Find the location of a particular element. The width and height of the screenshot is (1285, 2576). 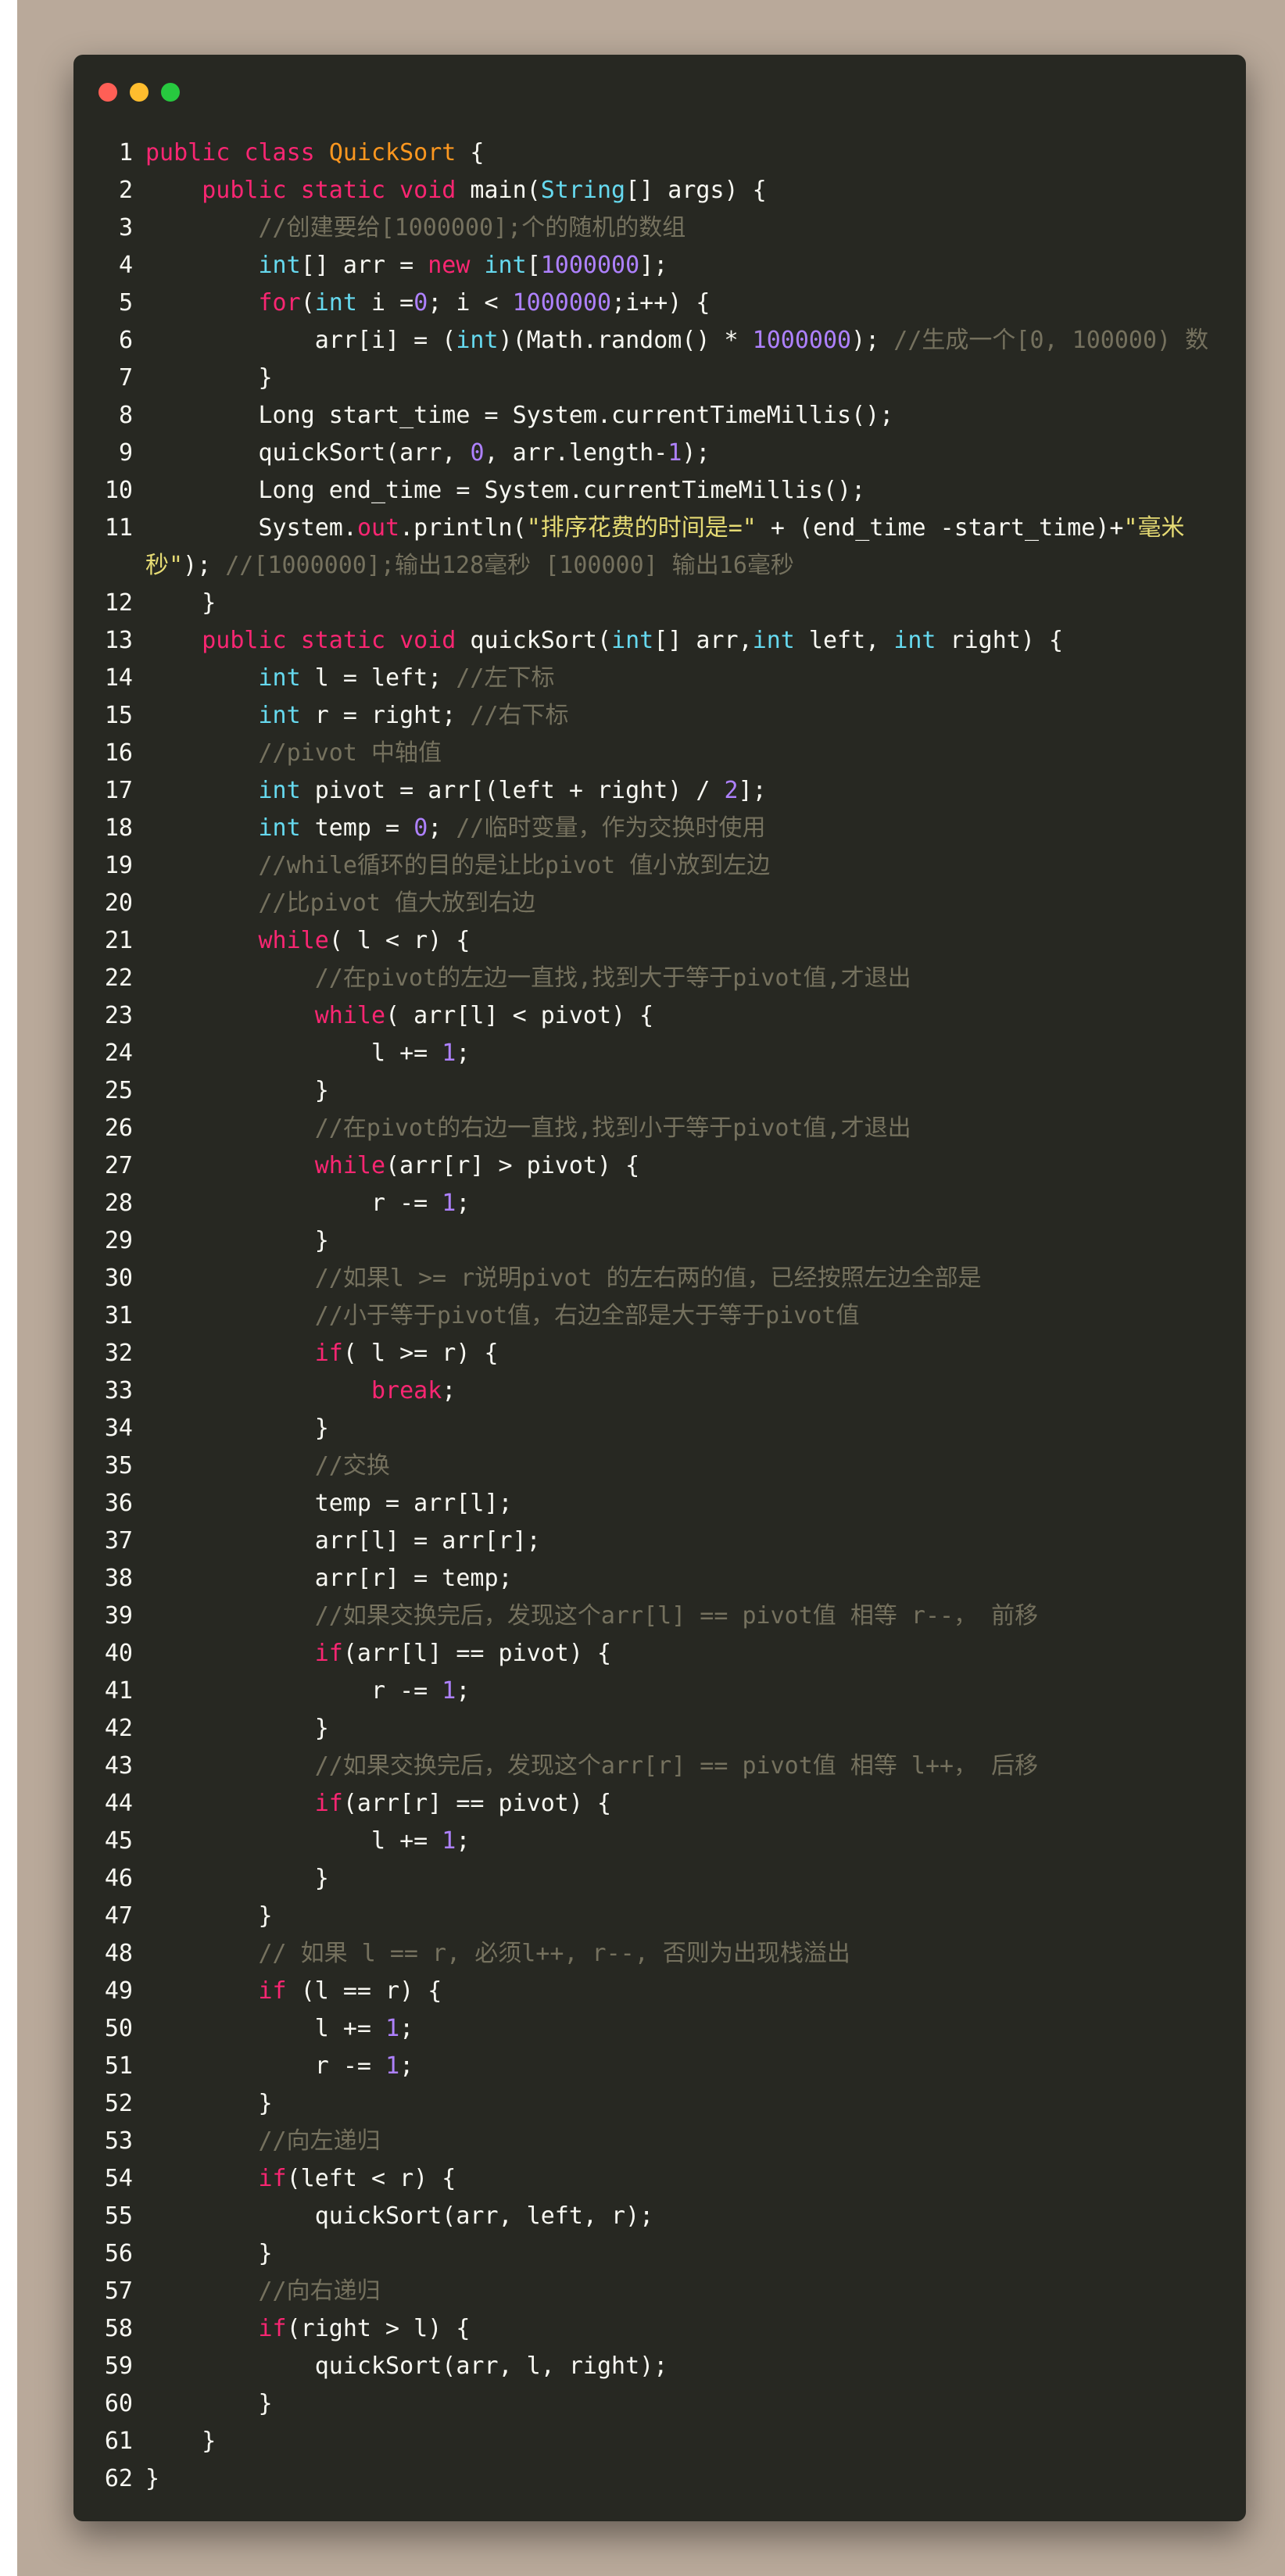

minimize-dot-icon is located at coordinates (139, 92).